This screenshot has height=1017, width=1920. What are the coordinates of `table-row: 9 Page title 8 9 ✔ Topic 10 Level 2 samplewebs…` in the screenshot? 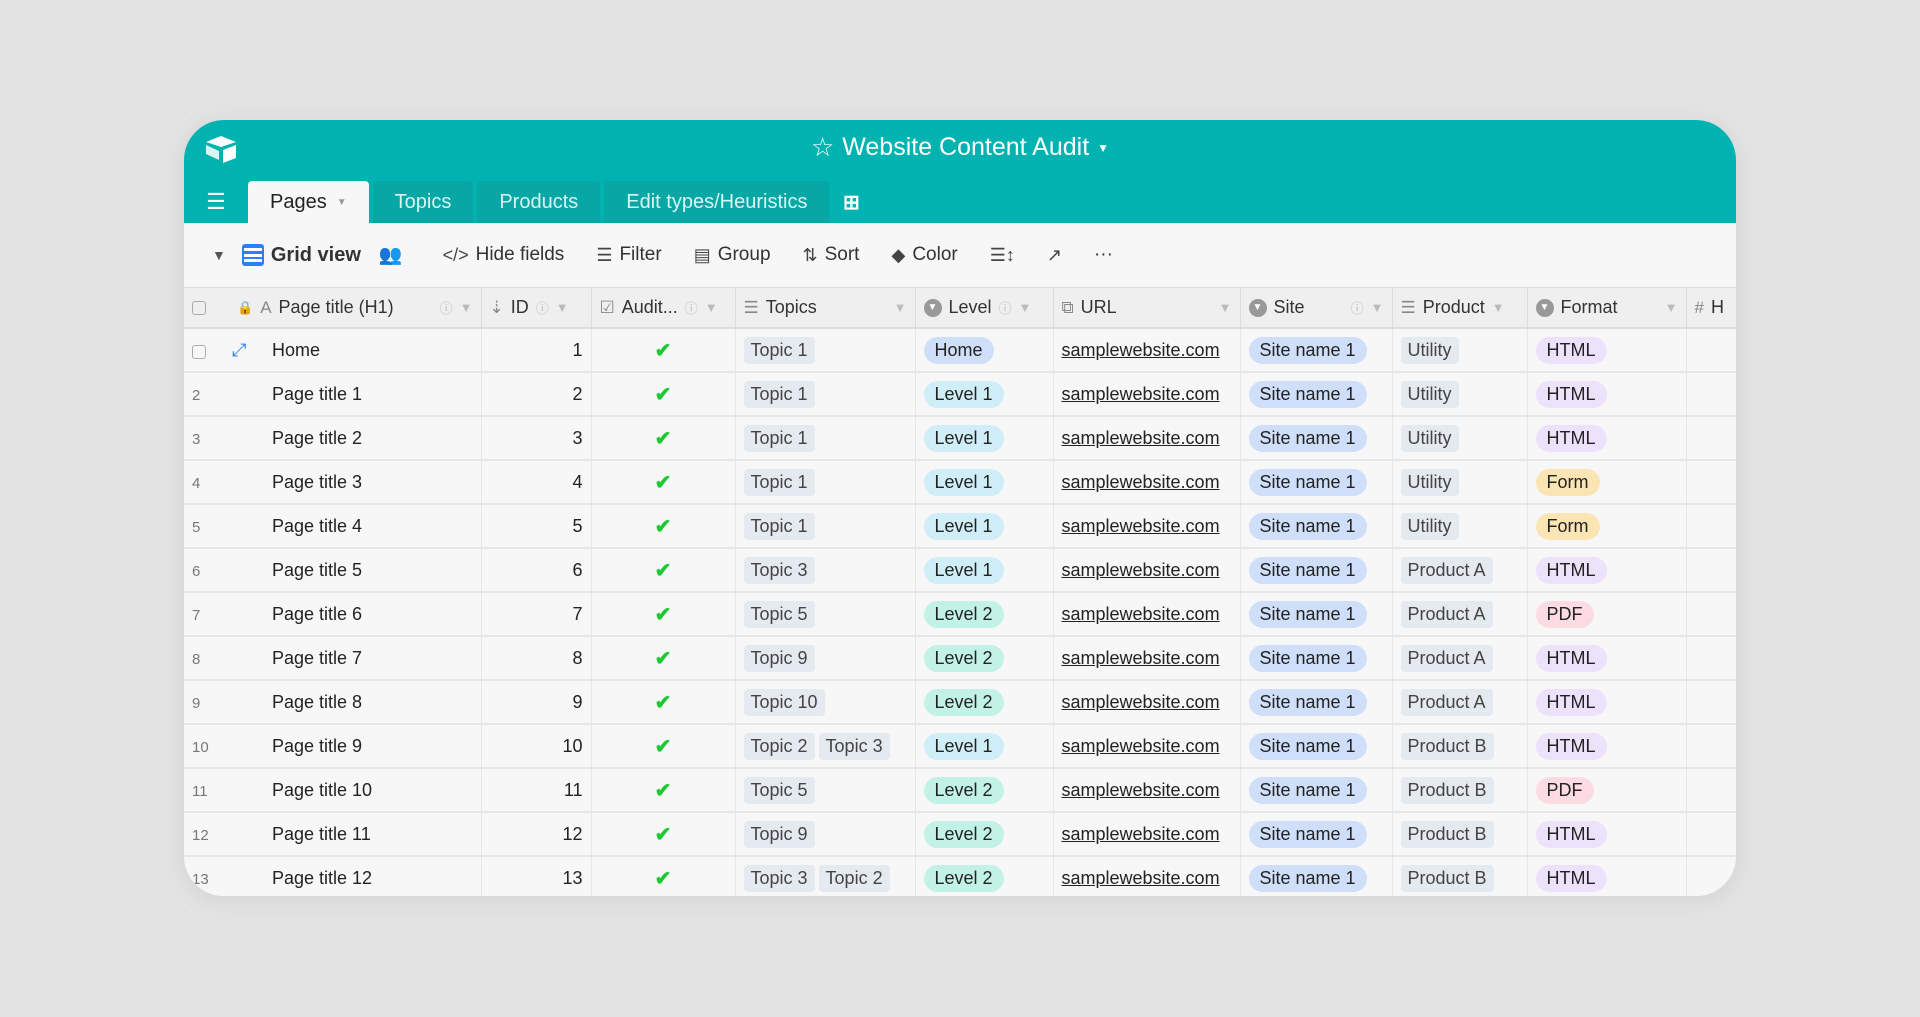 It's located at (960, 702).